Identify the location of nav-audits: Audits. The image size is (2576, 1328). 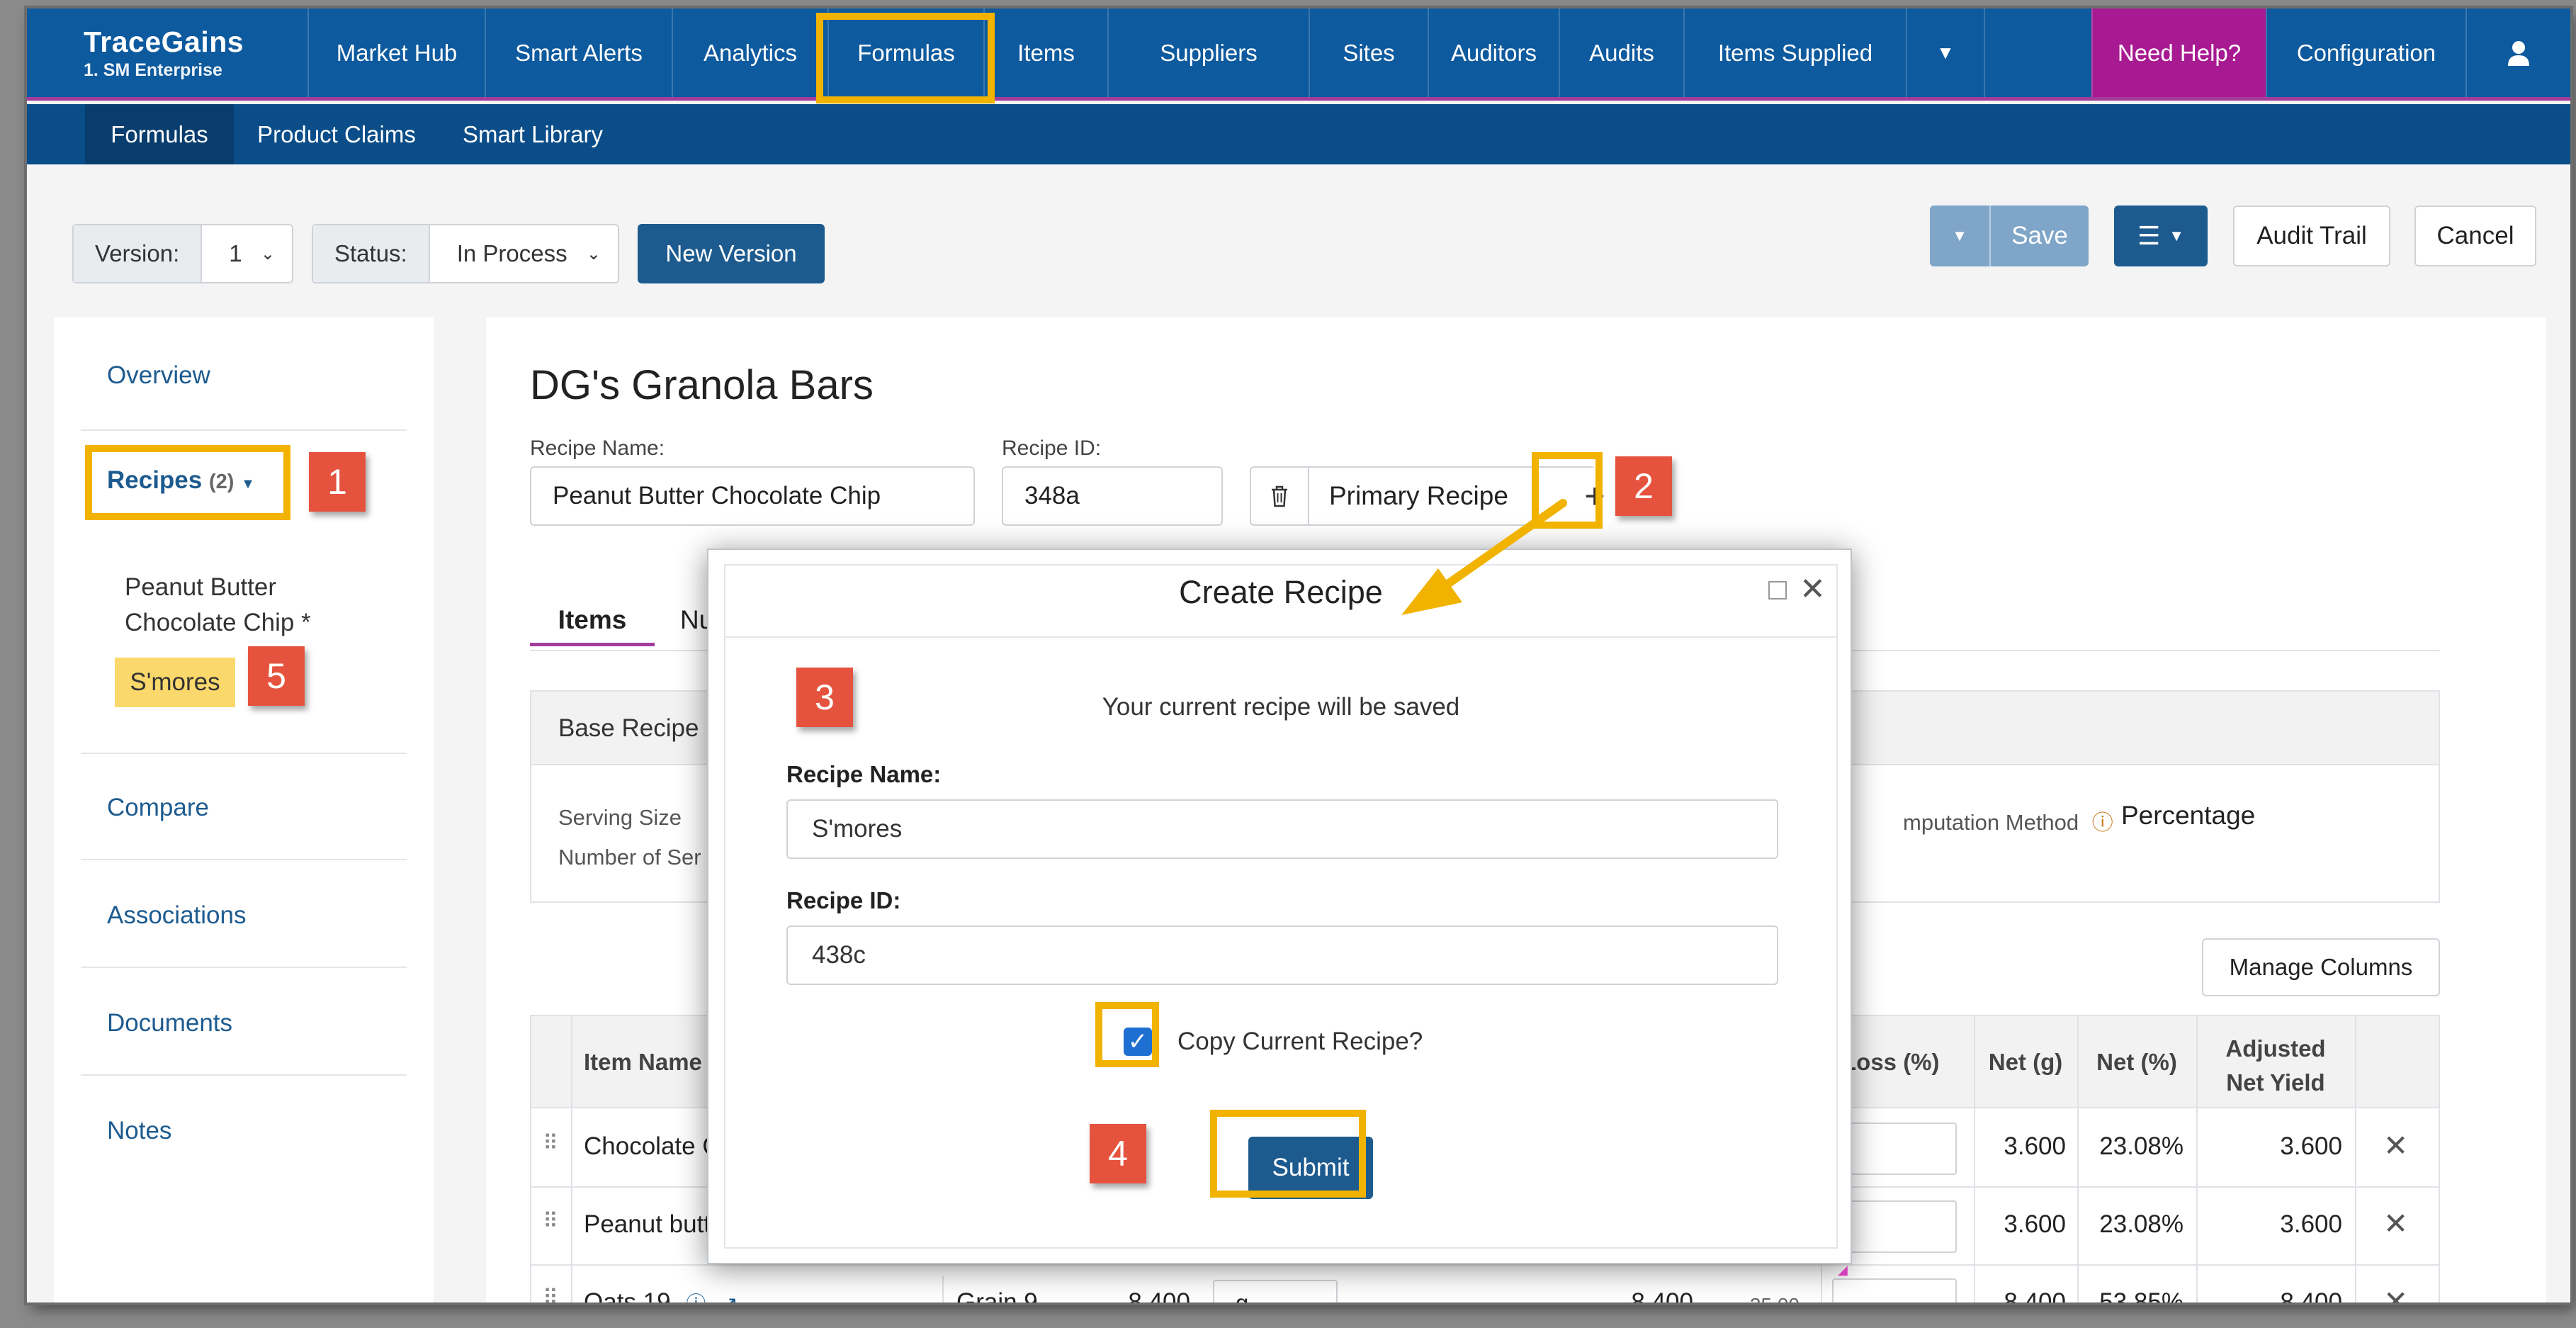
(1621, 53).